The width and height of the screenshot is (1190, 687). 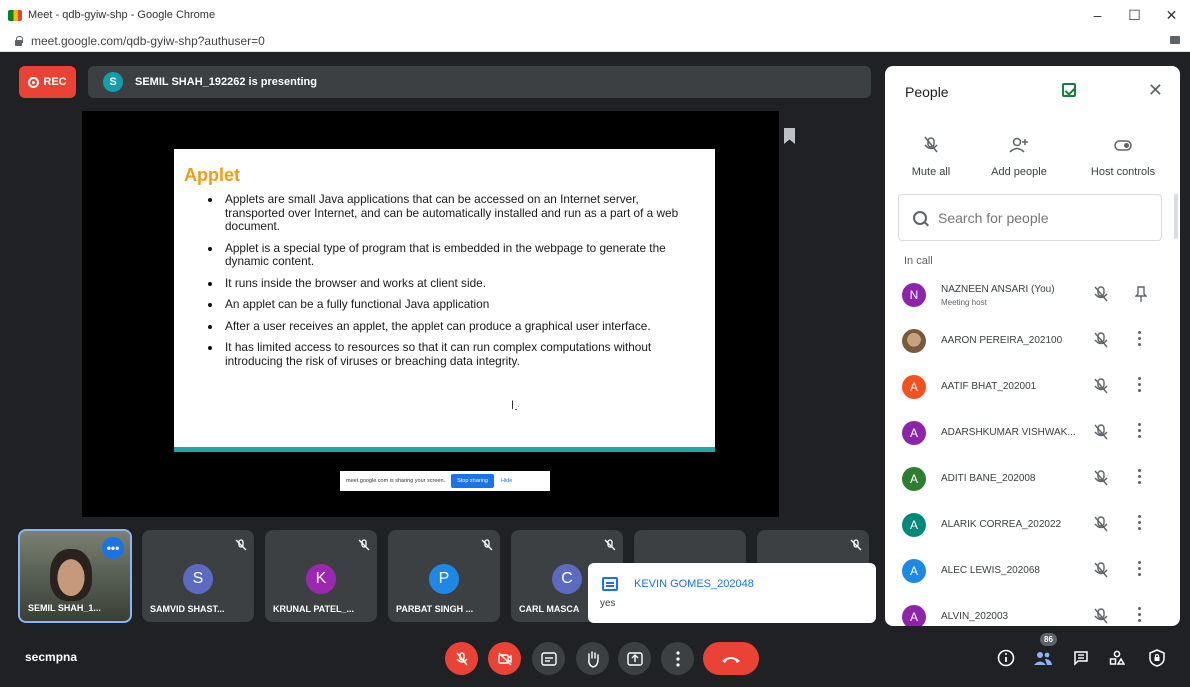 I want to click on camera-off-icon, so click(x=504, y=658).